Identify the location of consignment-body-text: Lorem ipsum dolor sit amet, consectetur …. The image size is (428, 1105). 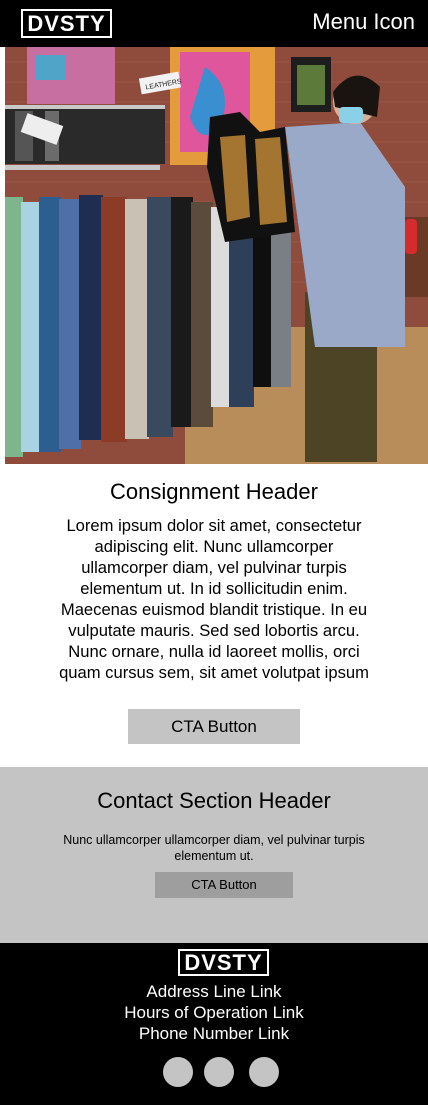
(214, 599).